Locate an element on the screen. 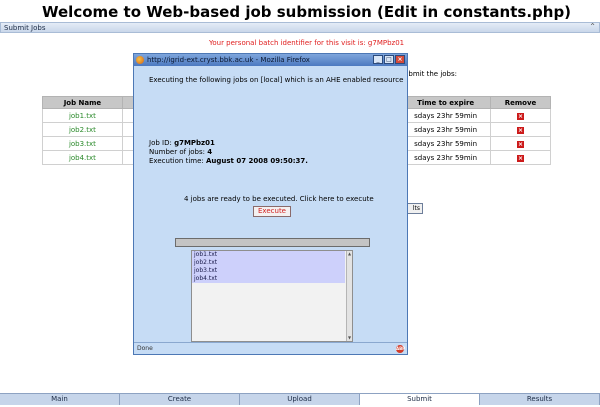 The height and width of the screenshot is (407, 600). job-name-cell: job3.txt is located at coordinates (82, 143).